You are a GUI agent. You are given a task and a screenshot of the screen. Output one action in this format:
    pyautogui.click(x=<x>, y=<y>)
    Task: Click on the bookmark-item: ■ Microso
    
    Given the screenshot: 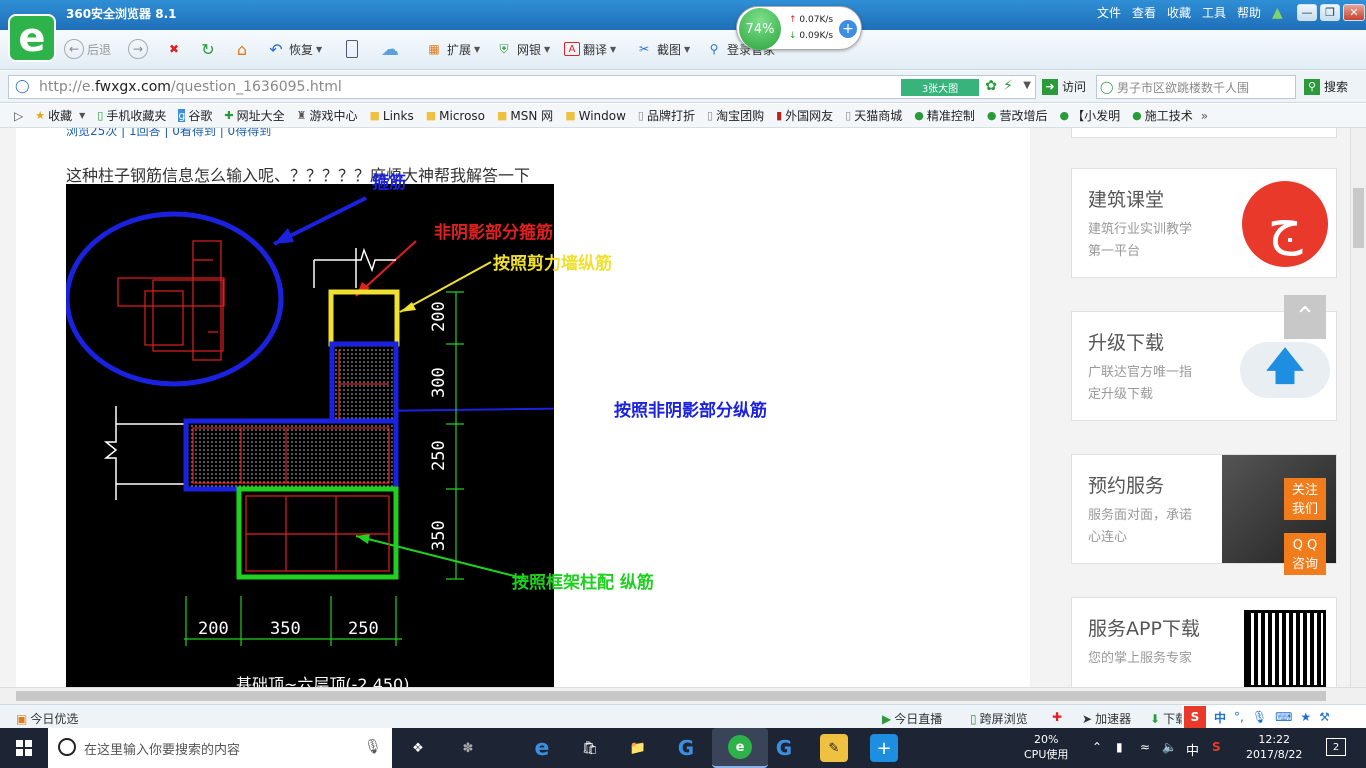 What is the action you would take?
    pyautogui.click(x=455, y=116)
    